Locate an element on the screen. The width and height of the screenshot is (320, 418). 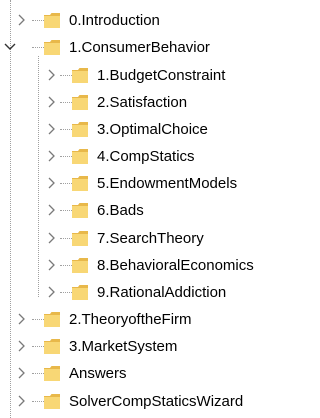
tree-item-rationaladdiction: 9.RationalAddiction is located at coordinates (143, 292).